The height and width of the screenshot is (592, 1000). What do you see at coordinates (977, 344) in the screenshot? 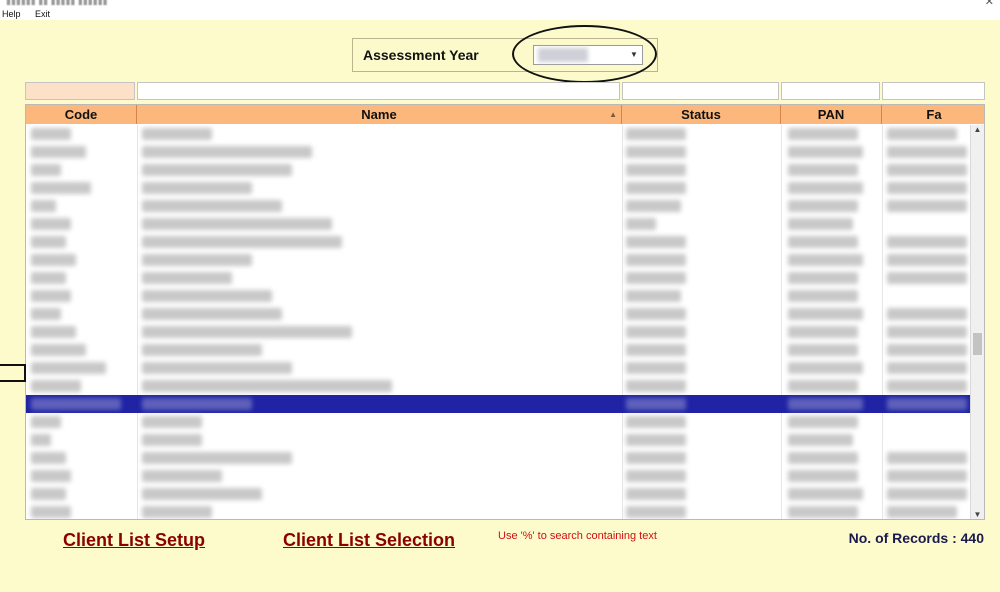
I see `scrollbar-thumb` at bounding box center [977, 344].